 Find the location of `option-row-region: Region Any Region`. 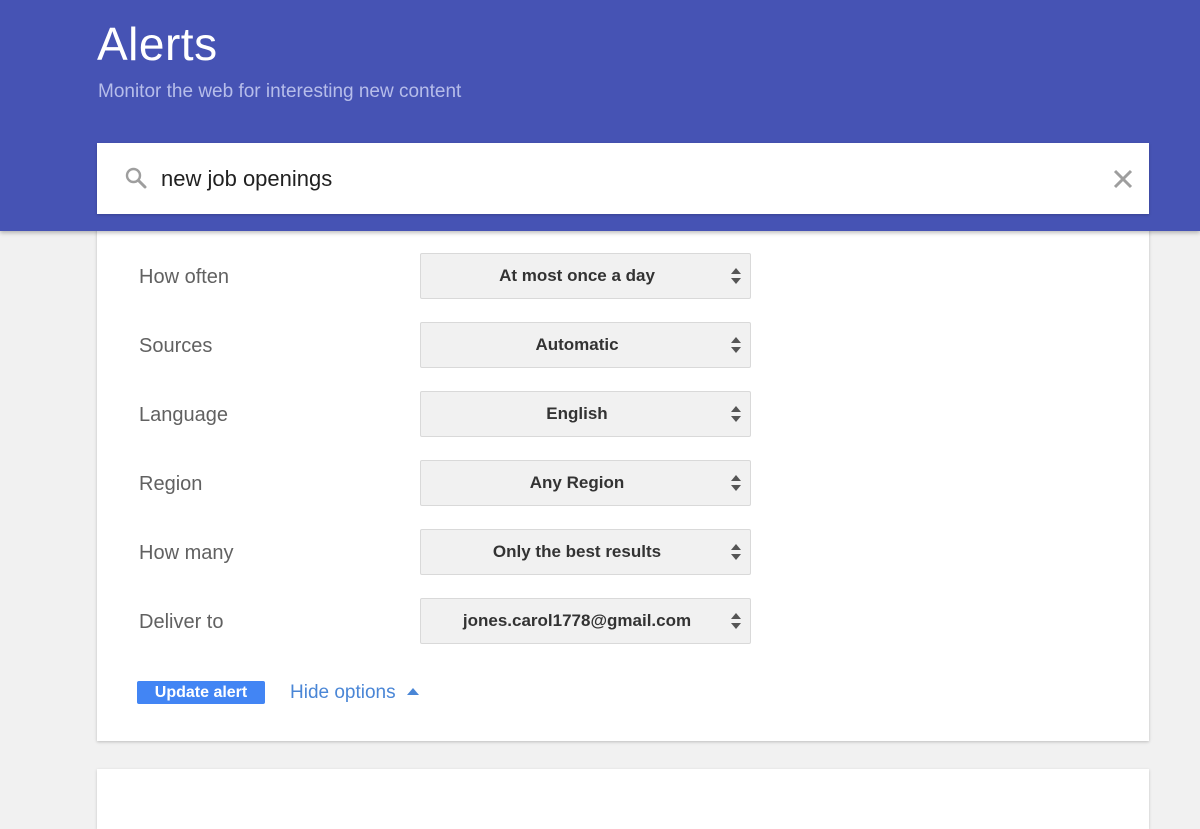

option-row-region: Region Any Region is located at coordinates (623, 483).